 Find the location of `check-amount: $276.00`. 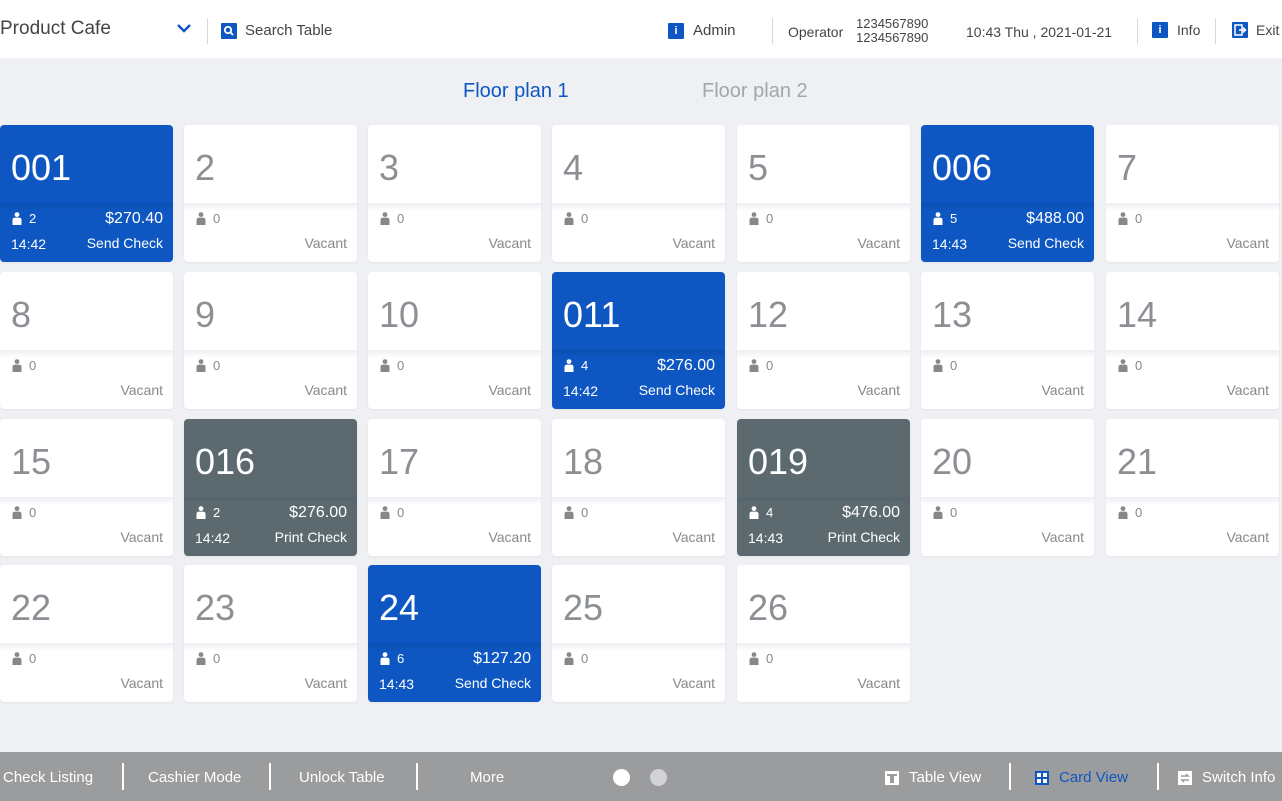

check-amount: $276.00 is located at coordinates (318, 512).